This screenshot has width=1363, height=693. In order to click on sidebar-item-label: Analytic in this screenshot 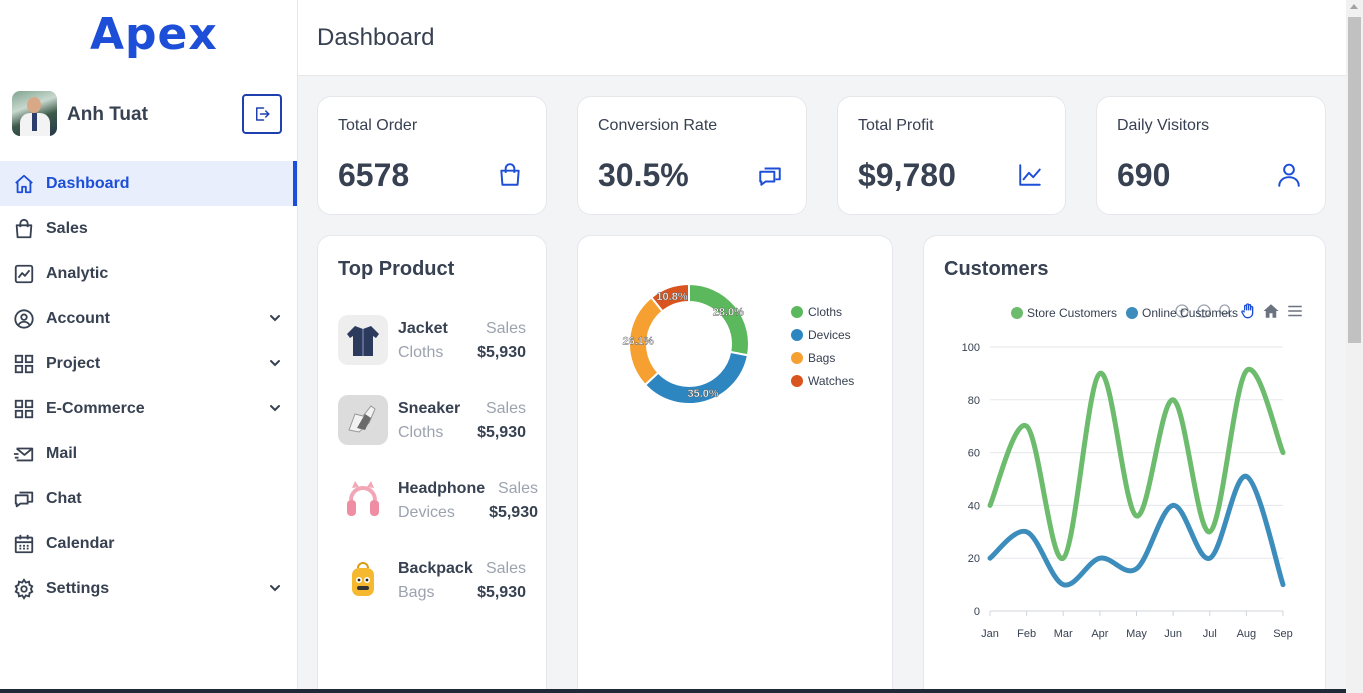, I will do `click(77, 273)`.